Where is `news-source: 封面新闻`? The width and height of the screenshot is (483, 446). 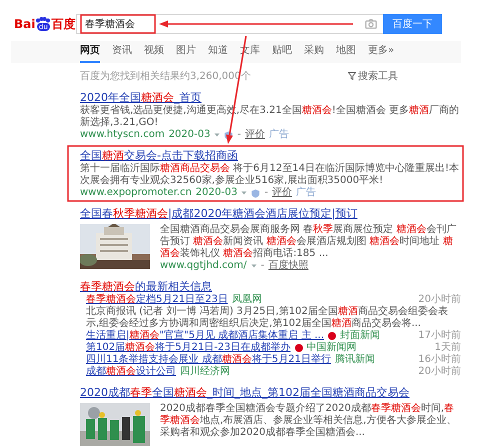 news-source: 封面新闻 is located at coordinates (360, 336).